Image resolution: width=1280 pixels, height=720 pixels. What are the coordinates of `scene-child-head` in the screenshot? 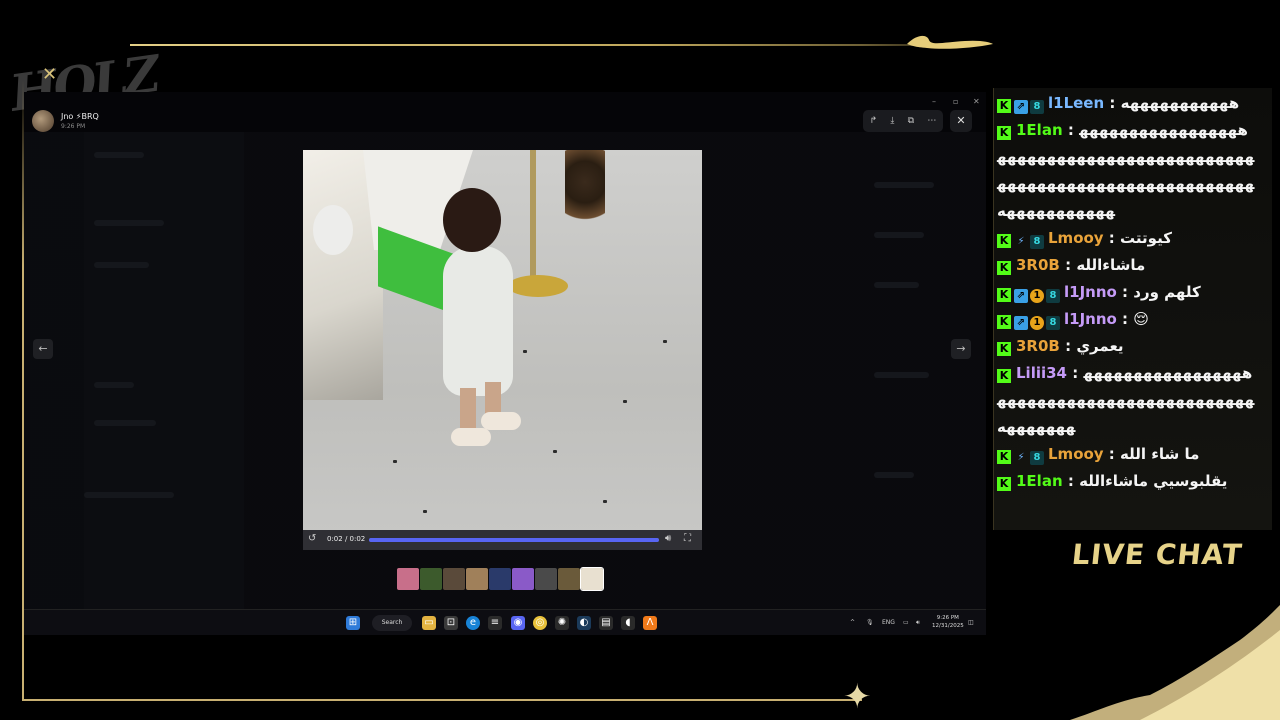 It's located at (472, 220).